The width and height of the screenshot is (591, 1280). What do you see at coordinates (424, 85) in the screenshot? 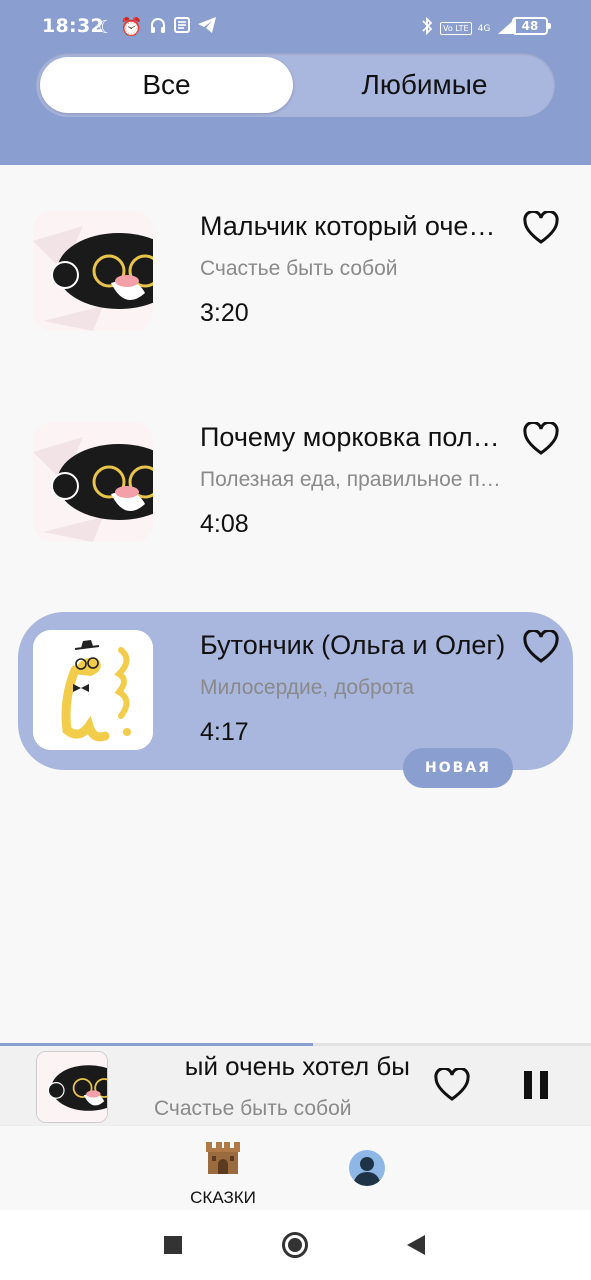
I see `tab-favorites: Любимые` at bounding box center [424, 85].